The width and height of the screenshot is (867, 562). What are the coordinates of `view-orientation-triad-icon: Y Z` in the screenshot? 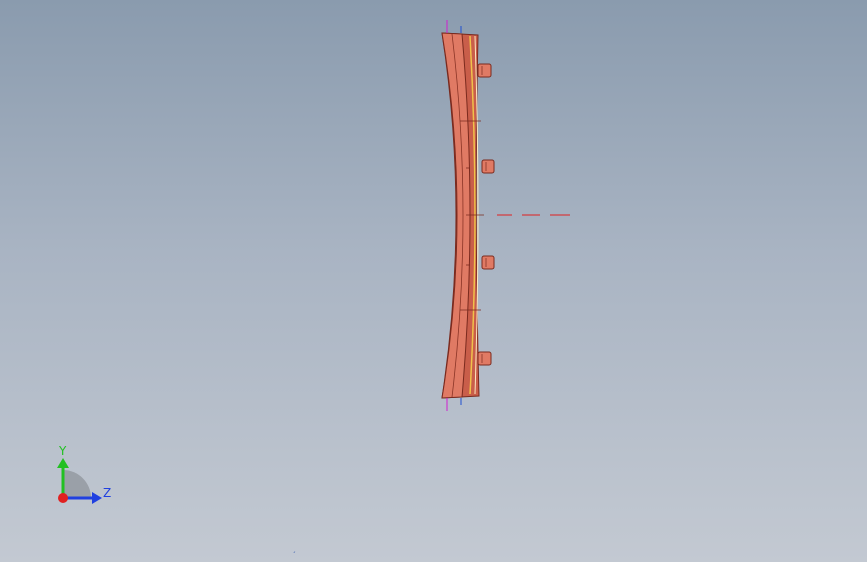 It's located at (80, 475).